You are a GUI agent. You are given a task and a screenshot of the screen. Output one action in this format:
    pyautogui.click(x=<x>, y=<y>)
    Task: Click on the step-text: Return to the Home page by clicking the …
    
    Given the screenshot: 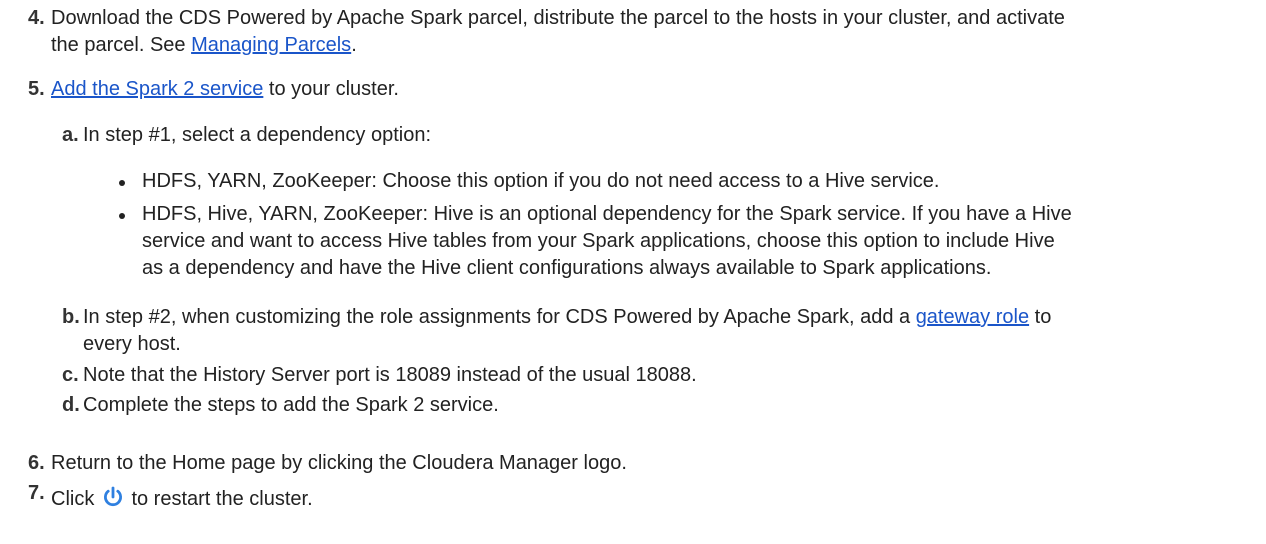 What is the action you would take?
    pyautogui.click(x=339, y=463)
    